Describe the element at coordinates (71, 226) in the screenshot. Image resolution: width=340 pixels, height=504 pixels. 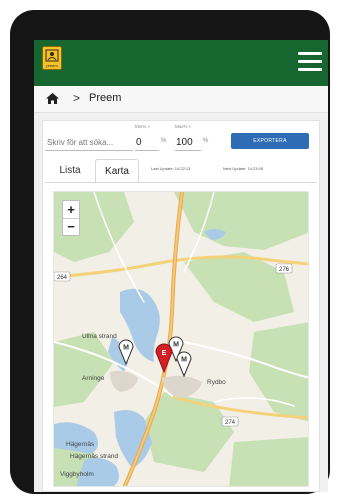
I see `zoom-out-button: −` at that location.